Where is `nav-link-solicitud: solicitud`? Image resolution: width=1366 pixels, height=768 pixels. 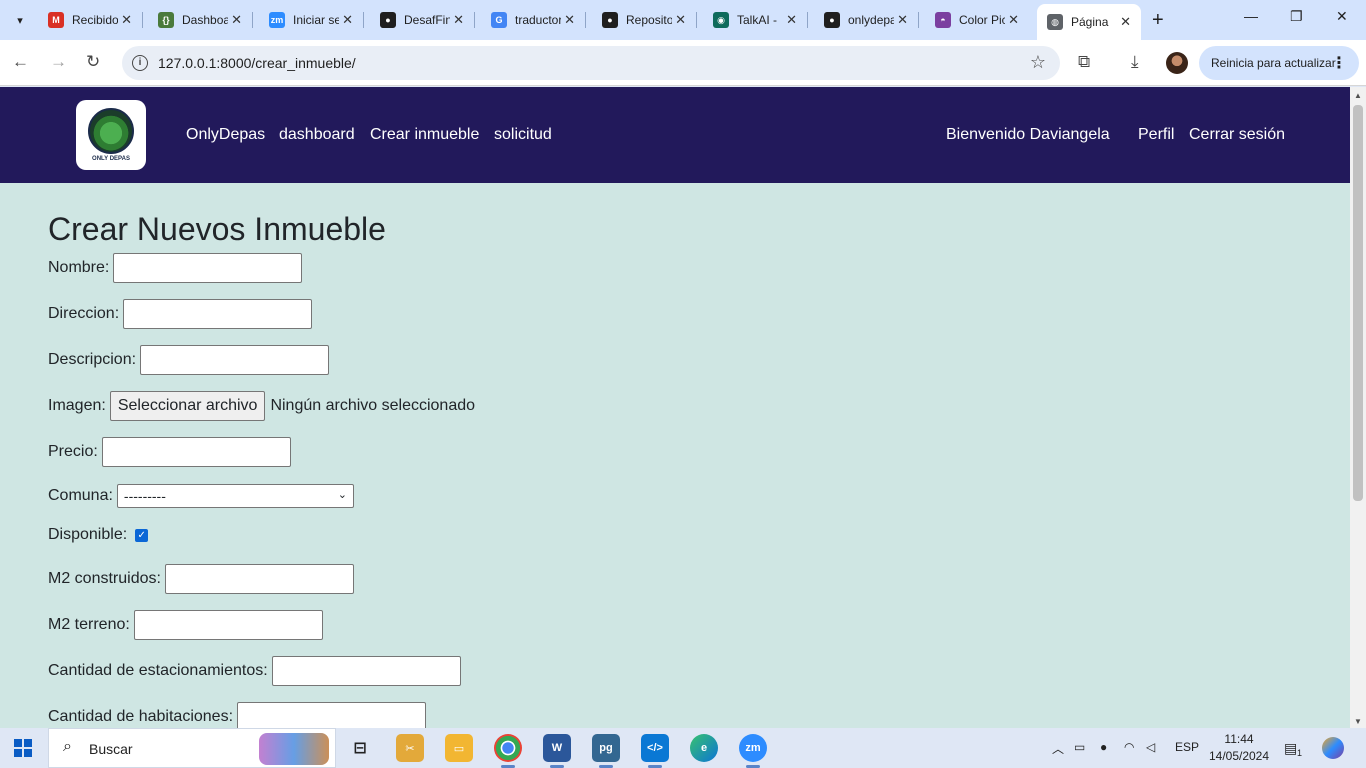 nav-link-solicitud: solicitud is located at coordinates (523, 135).